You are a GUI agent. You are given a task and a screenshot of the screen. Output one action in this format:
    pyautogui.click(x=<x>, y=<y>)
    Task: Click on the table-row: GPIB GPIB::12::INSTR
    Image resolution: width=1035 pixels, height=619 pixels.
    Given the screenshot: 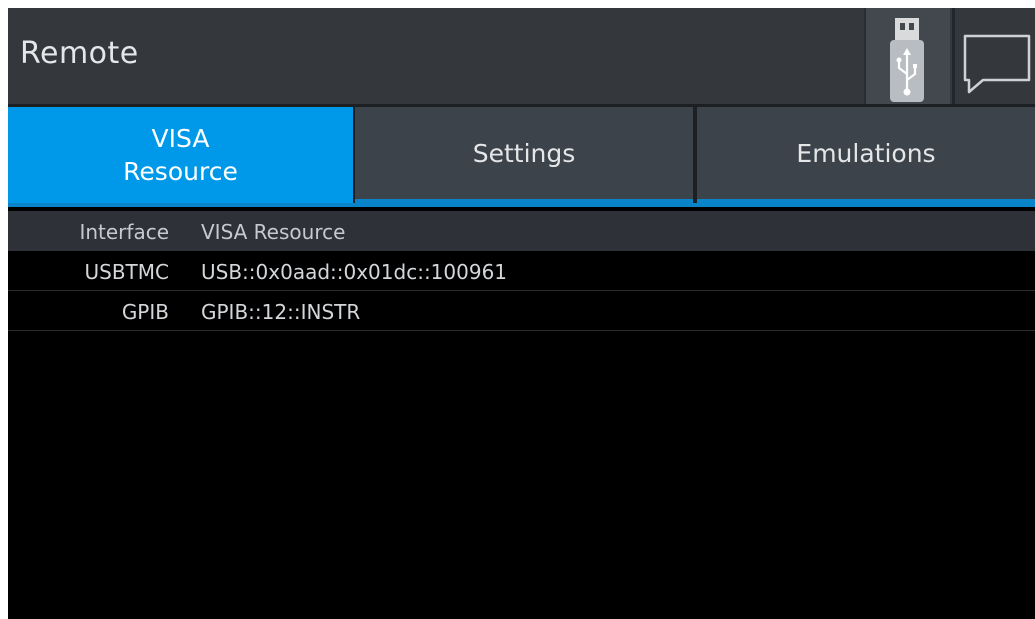 What is the action you would take?
    pyautogui.click(x=521, y=311)
    